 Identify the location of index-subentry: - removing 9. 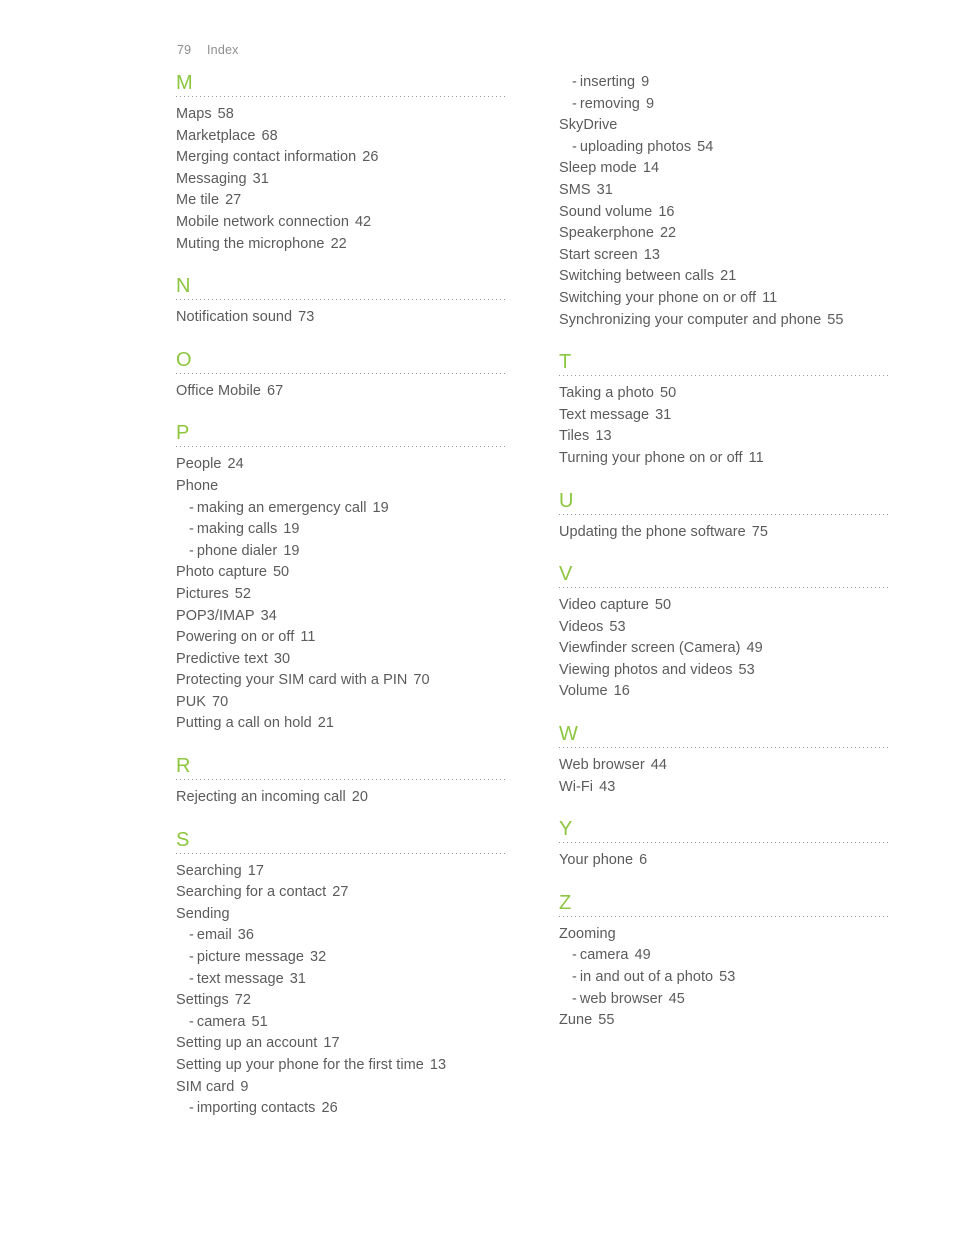
(724, 105).